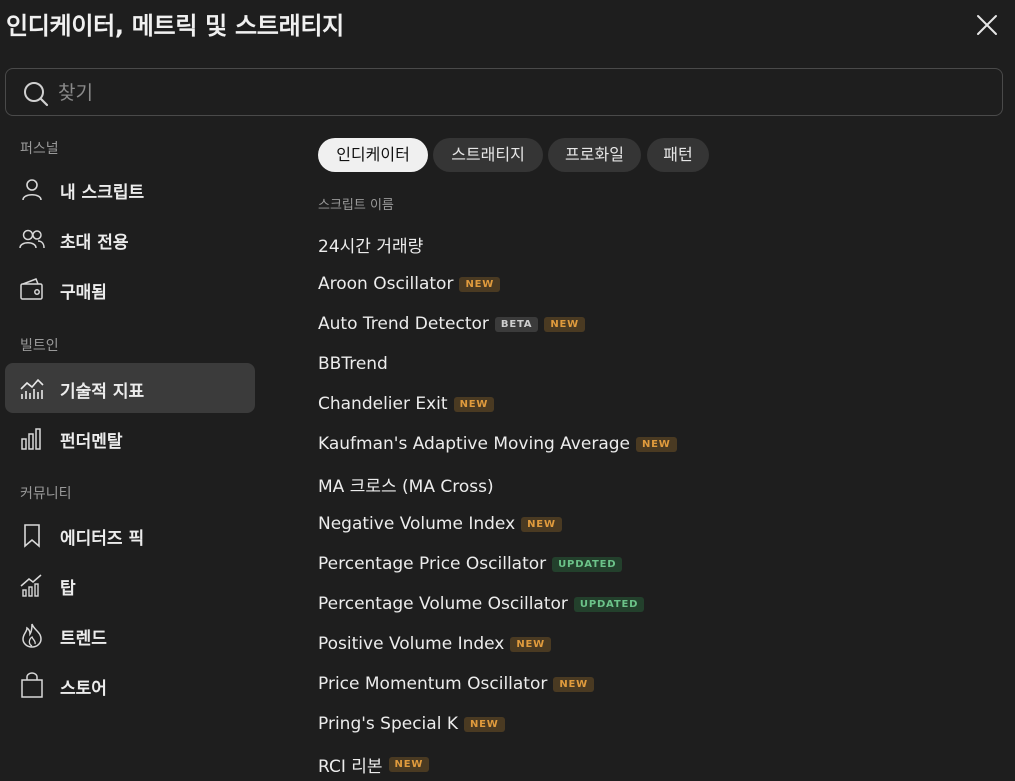 The height and width of the screenshot is (781, 1015). I want to click on sidebar-item-label: 펀더멘탈, so click(91, 442).